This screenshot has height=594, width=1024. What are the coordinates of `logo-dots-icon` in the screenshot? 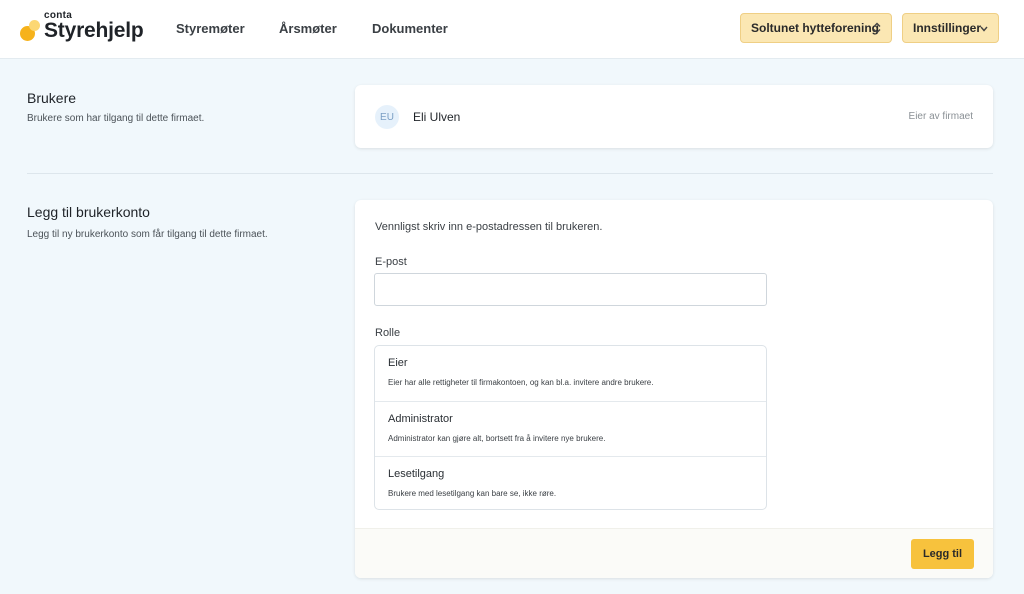 It's located at (31, 31).